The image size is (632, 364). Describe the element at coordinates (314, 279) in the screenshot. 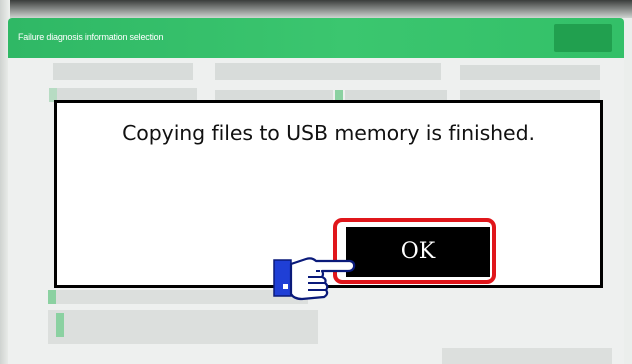

I see `pointing-hand-icon` at that location.